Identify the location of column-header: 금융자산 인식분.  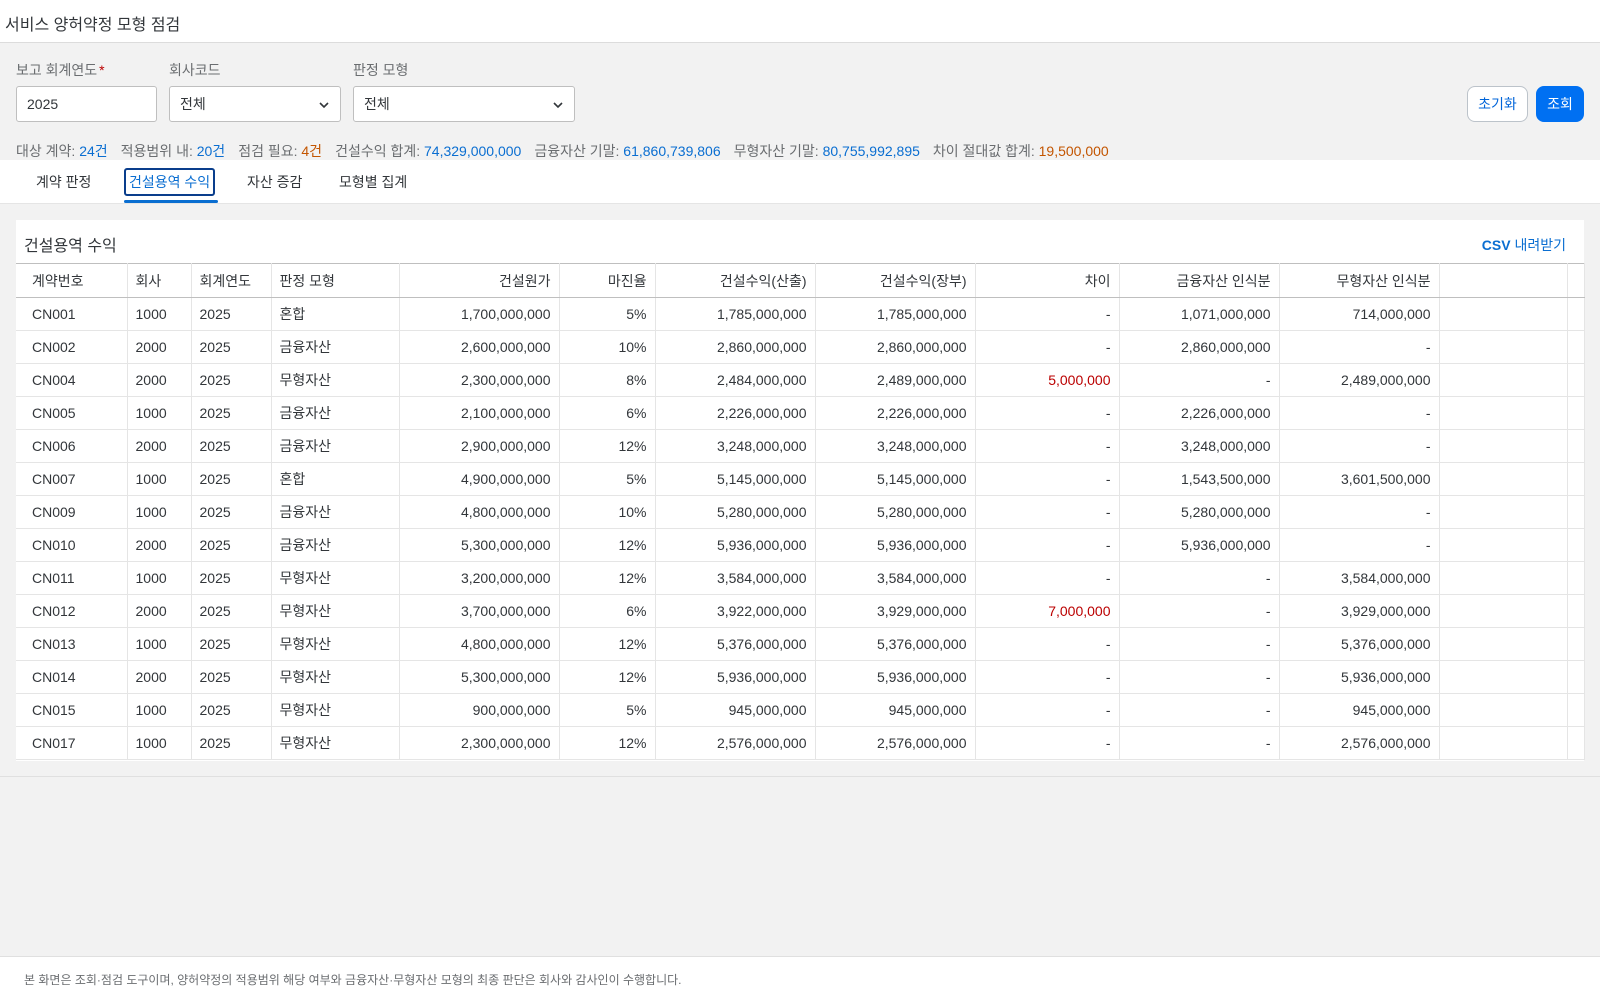
(1199, 280).